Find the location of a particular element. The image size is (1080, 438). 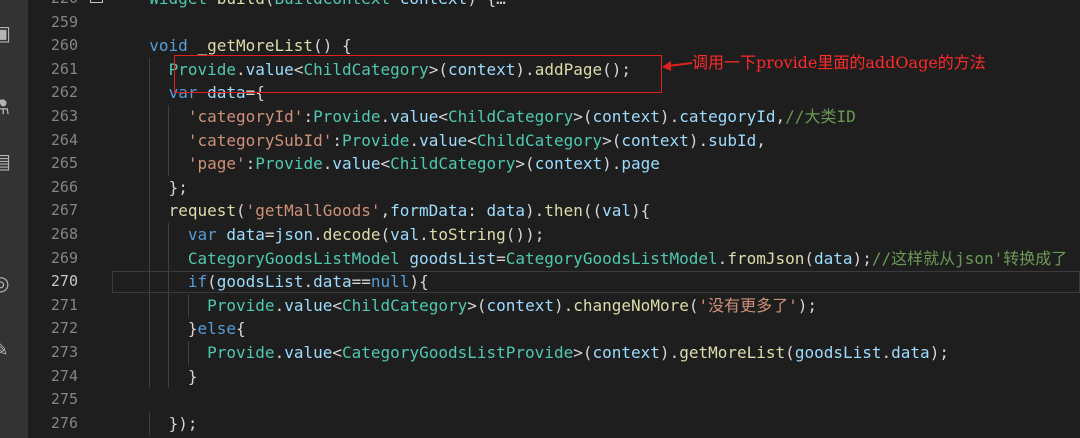

code-text: } is located at coordinates (192, 376).